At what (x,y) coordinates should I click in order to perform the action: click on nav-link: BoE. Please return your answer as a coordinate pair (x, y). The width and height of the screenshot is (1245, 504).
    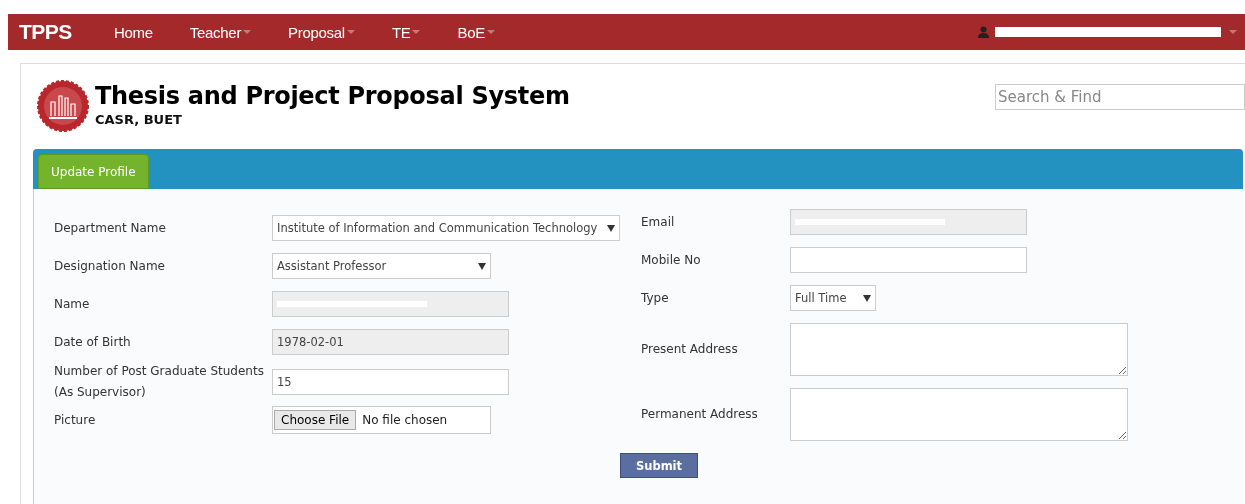
    Looking at the image, I should click on (476, 32).